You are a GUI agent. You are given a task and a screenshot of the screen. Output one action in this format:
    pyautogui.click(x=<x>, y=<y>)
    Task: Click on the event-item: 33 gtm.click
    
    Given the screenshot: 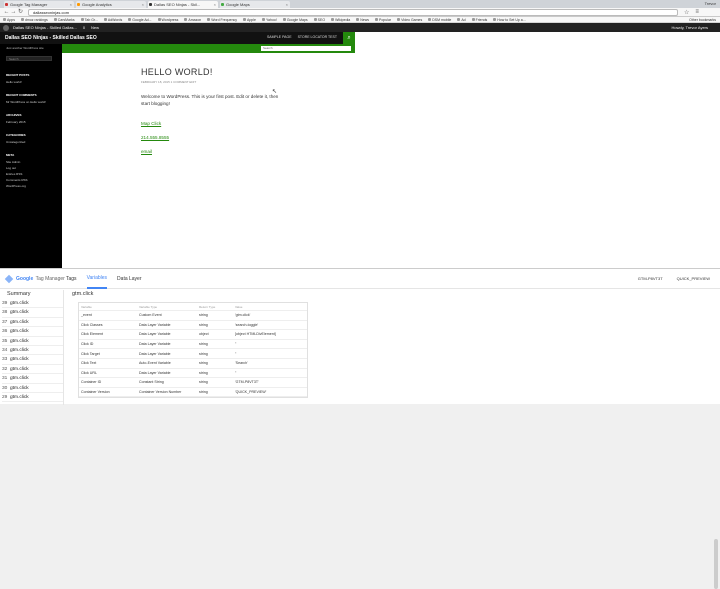 What is the action you would take?
    pyautogui.click(x=32, y=360)
    